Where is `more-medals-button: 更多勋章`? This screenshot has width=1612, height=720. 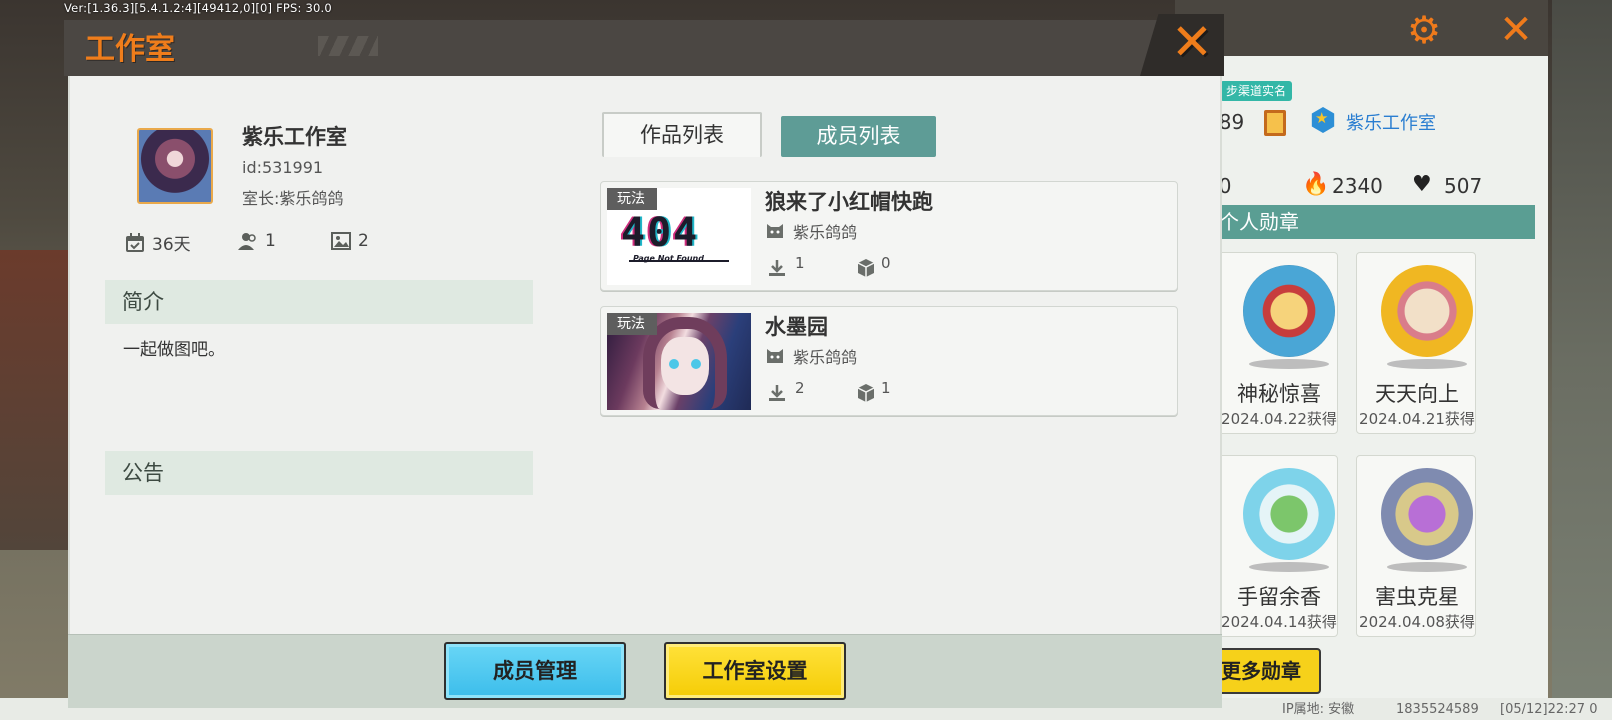 more-medals-button: 更多勋章 is located at coordinates (1263, 671).